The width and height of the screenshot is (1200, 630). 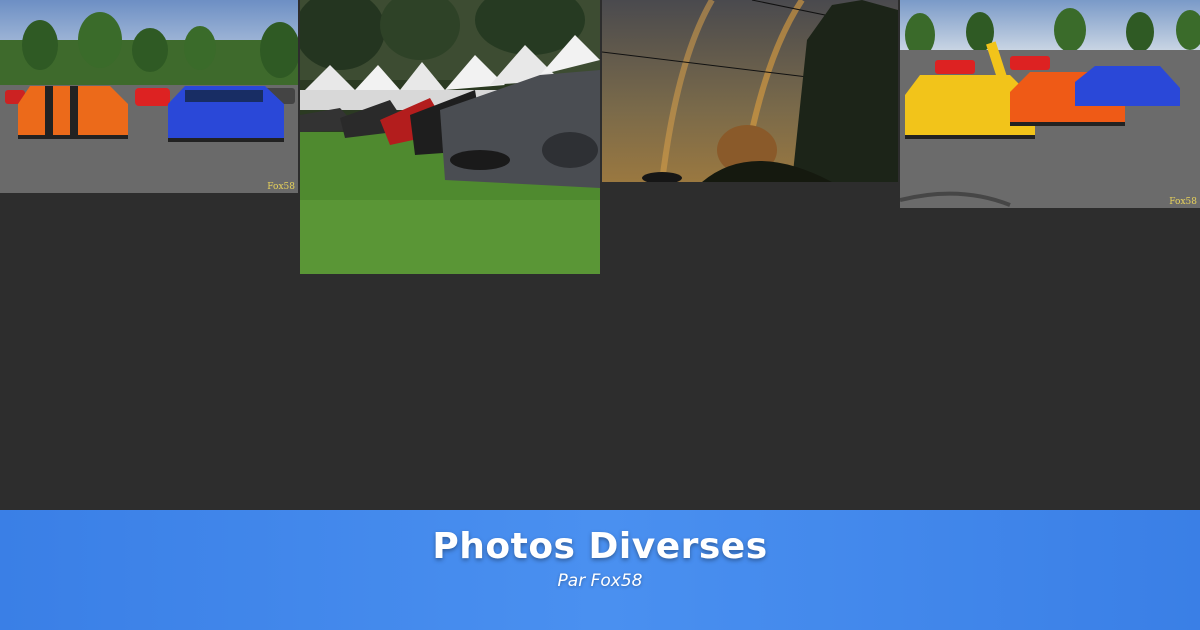 What do you see at coordinates (600, 581) in the screenshot?
I see `author-subtitle: Par Fox58` at bounding box center [600, 581].